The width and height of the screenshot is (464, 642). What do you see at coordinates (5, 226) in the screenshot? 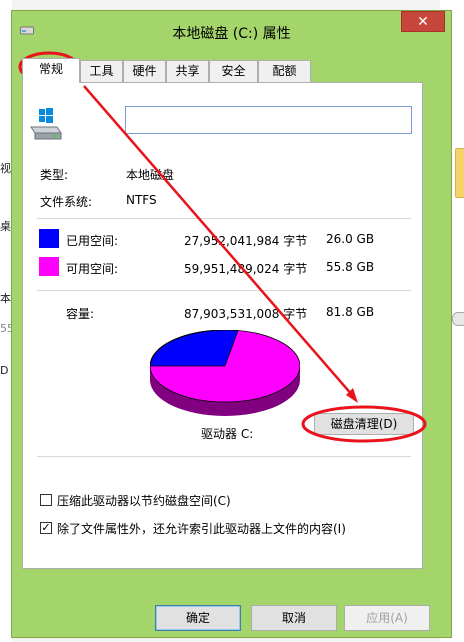
I see `desktop-text: 桌` at bounding box center [5, 226].